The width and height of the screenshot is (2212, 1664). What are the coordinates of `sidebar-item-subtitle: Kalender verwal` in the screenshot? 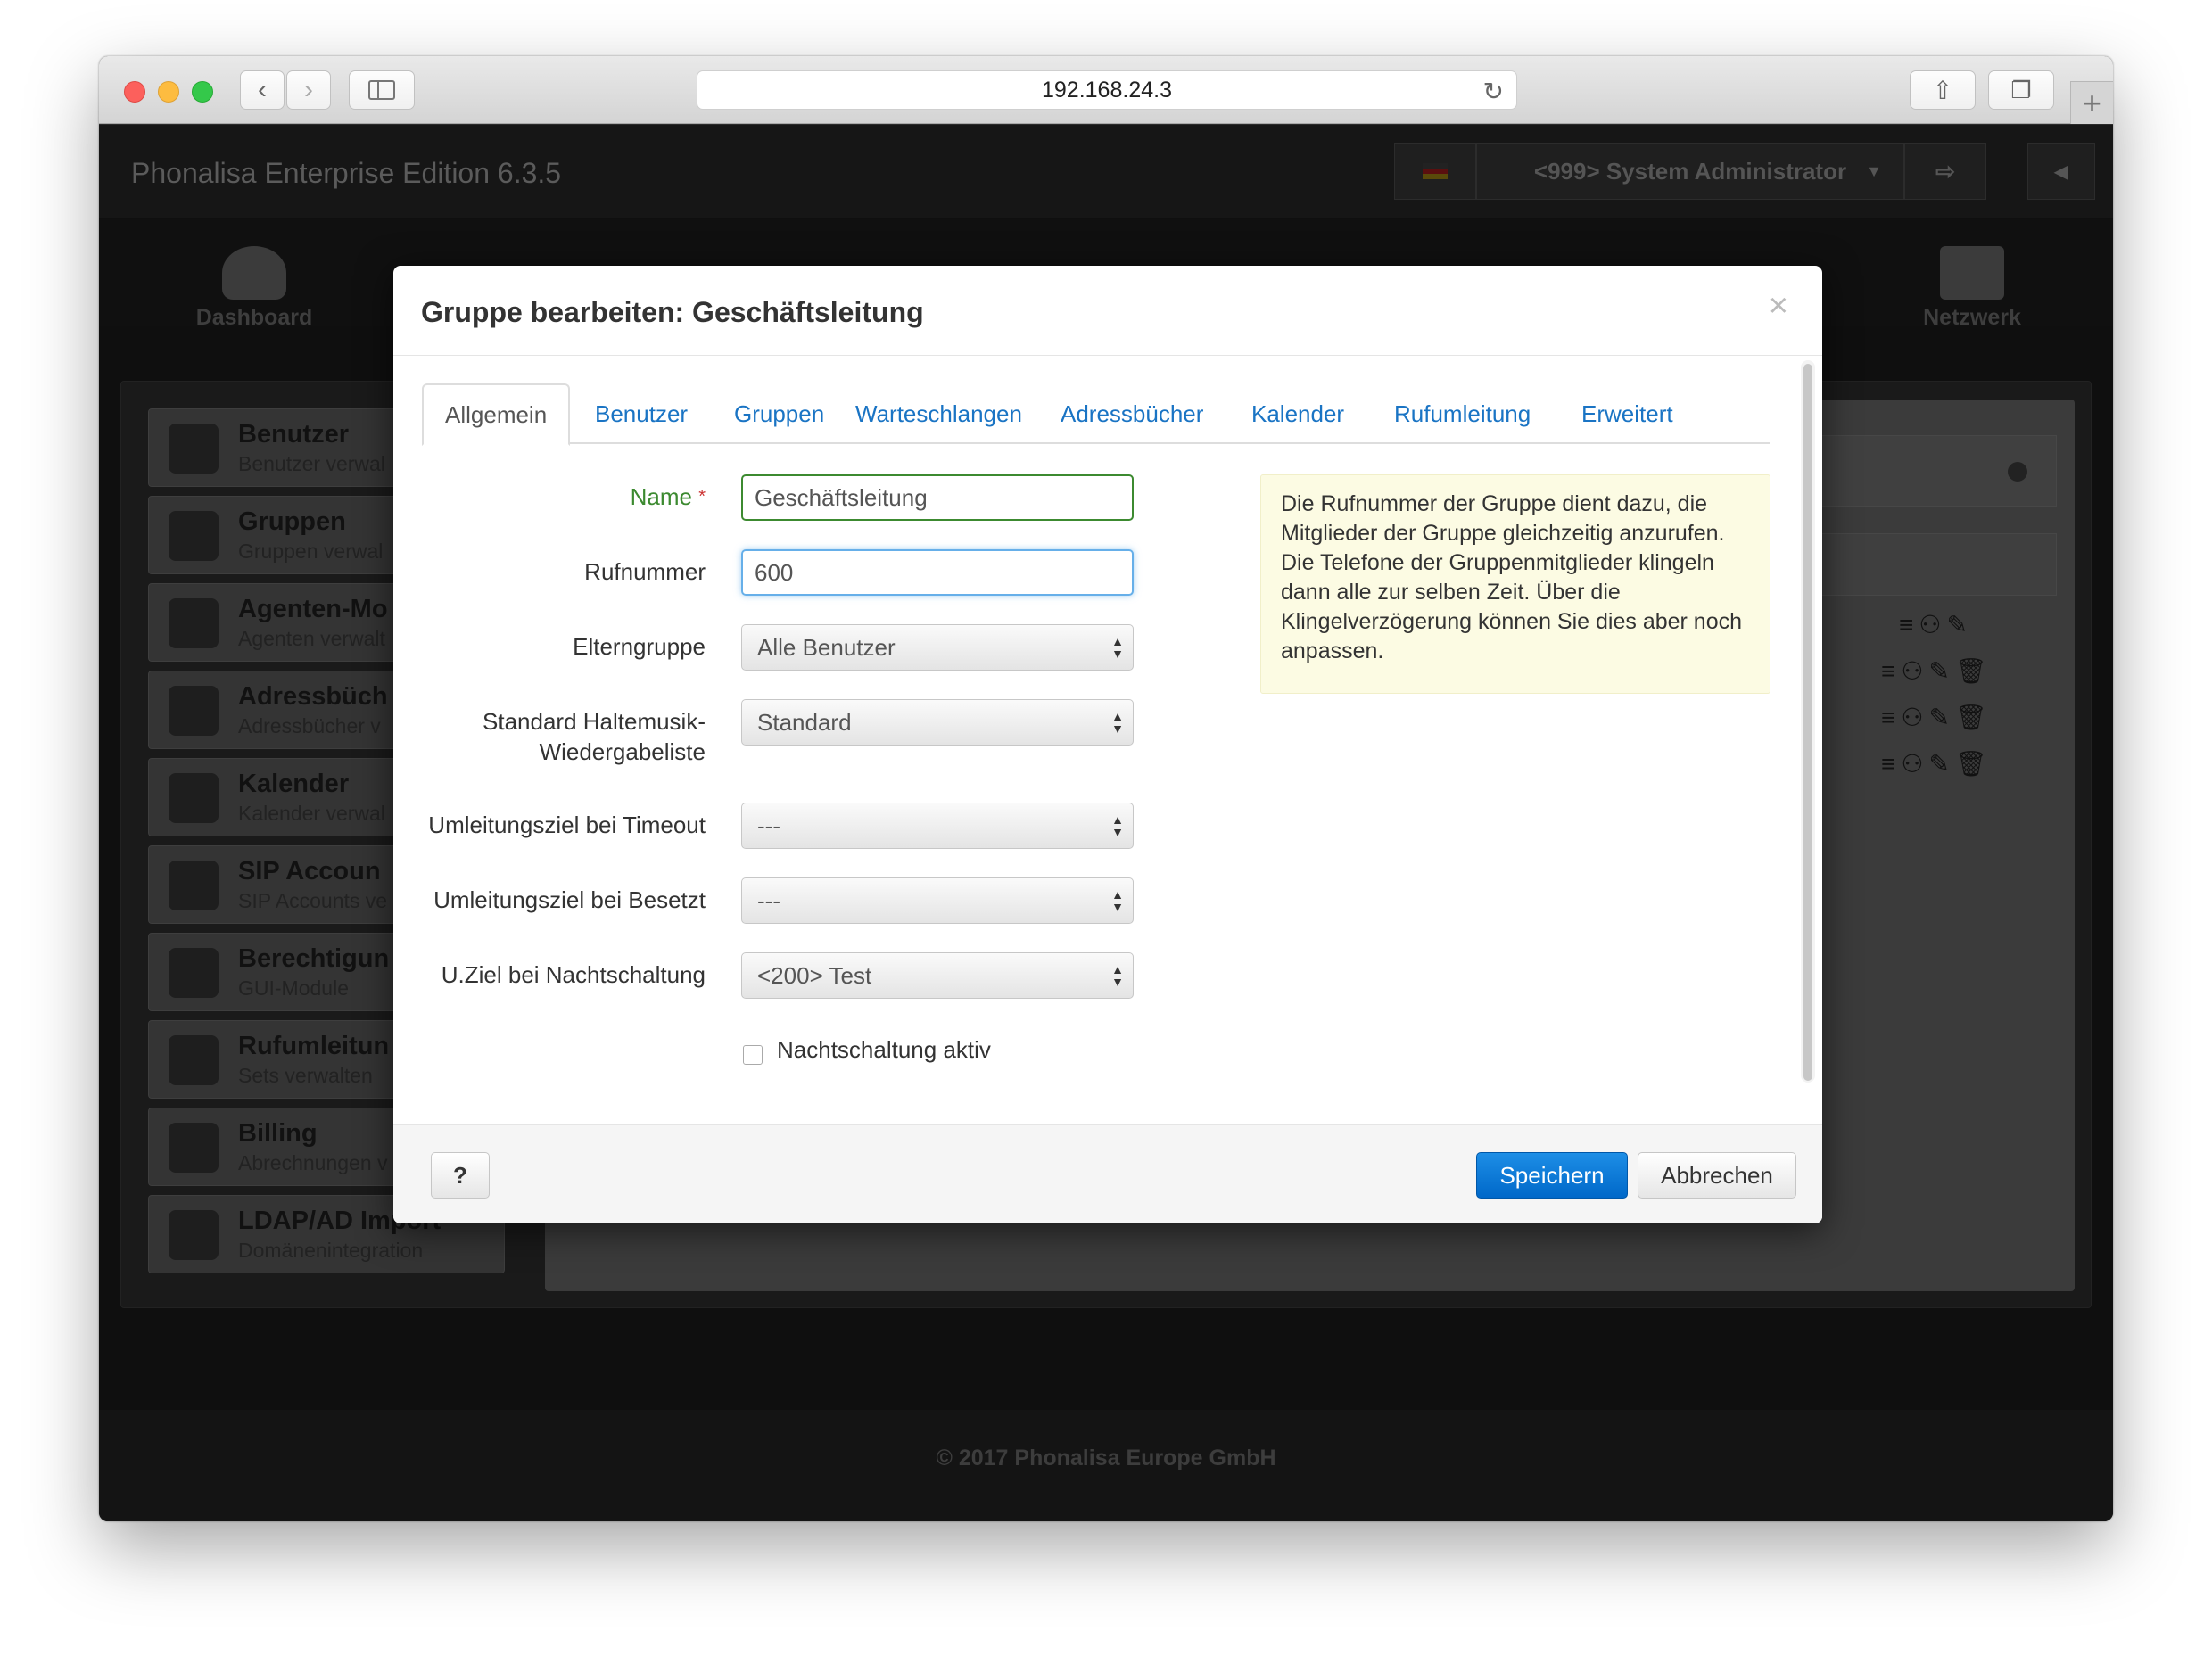 It's located at (311, 814).